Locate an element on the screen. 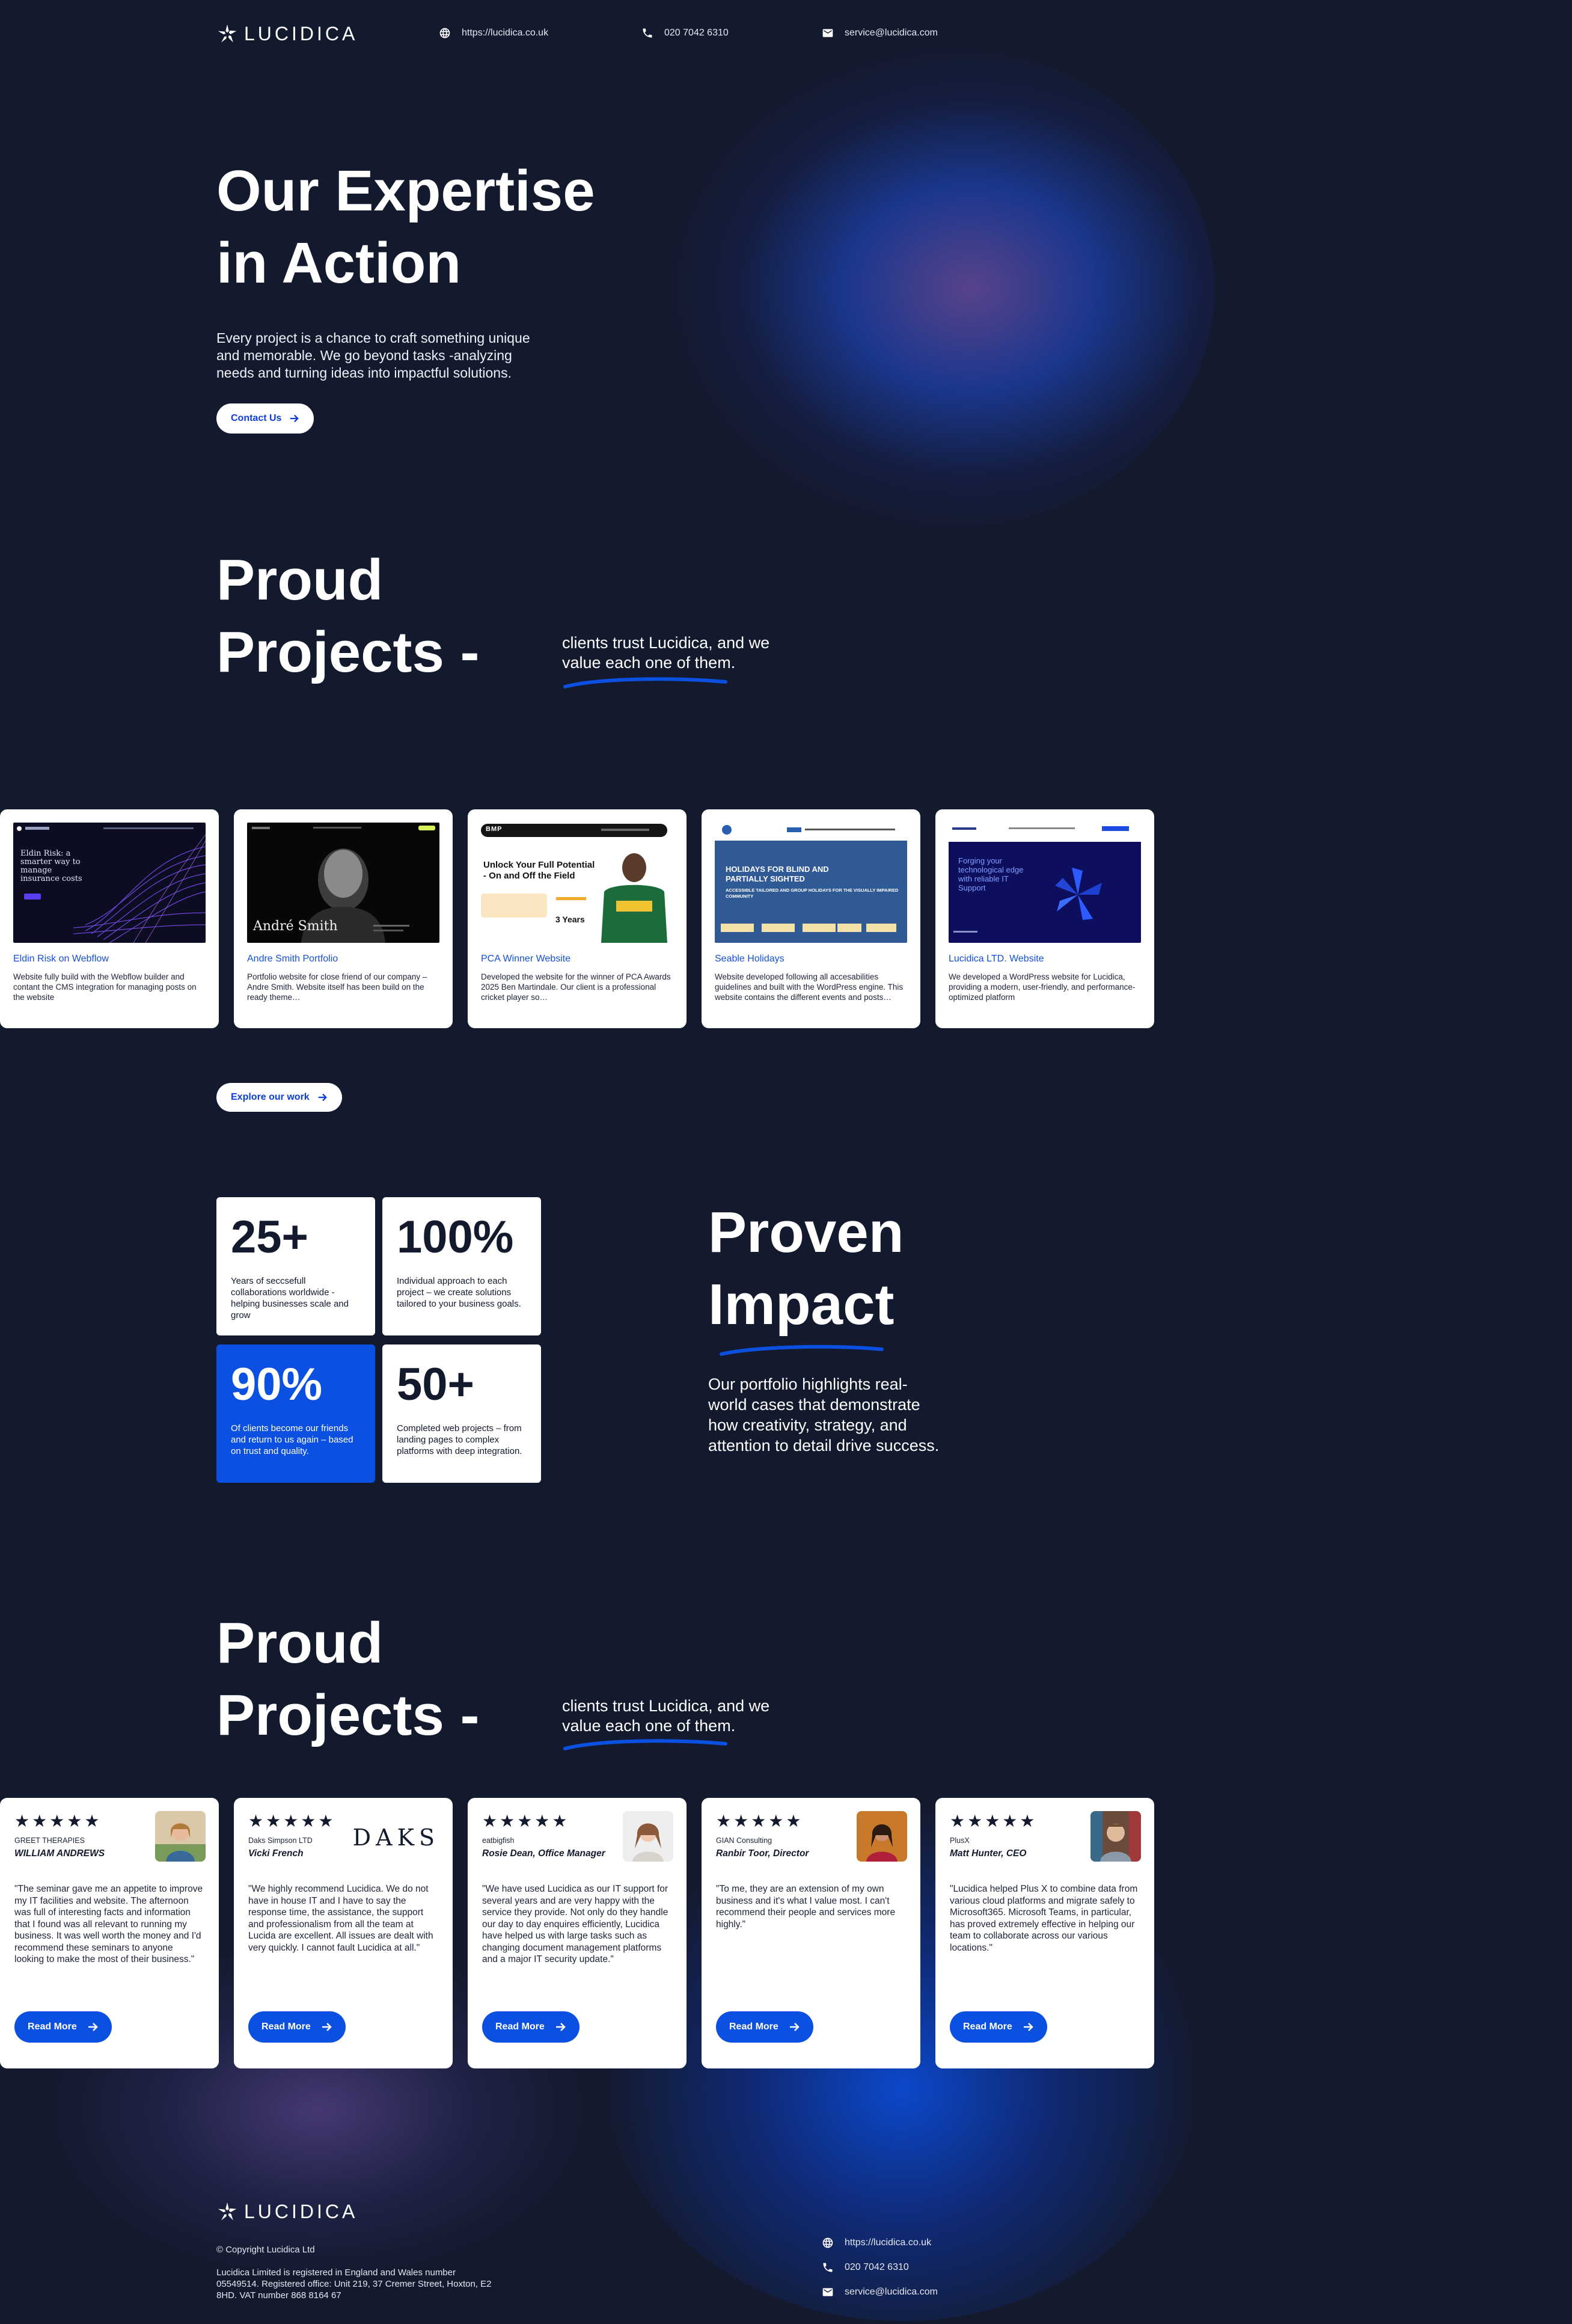 The width and height of the screenshot is (1572, 2324). testimonials-title-line1: Proud is located at coordinates (300, 1643).